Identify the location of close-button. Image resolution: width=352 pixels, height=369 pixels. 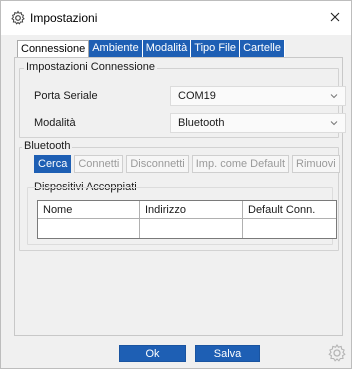
(335, 17).